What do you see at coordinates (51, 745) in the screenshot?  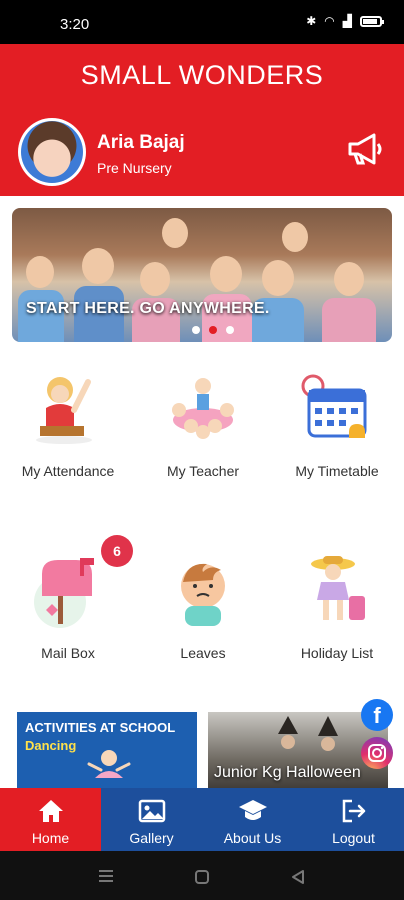 I see `activities-subtitle: Dancing` at bounding box center [51, 745].